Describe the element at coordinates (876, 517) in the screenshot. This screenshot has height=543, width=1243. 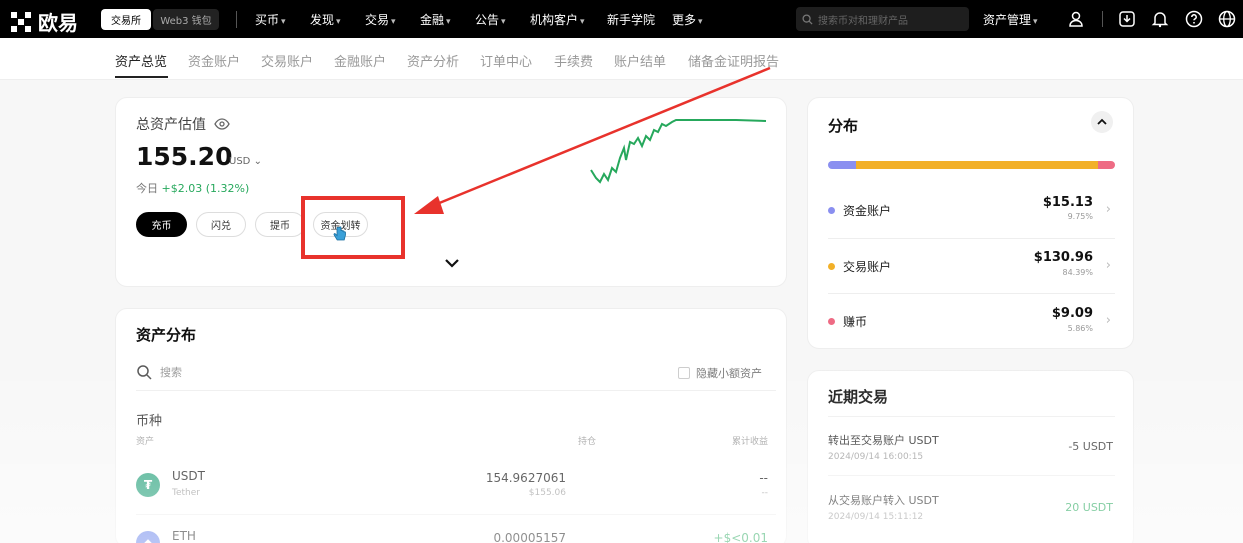
I see `transaction-time: 2024/09/14 15:11:12` at that location.